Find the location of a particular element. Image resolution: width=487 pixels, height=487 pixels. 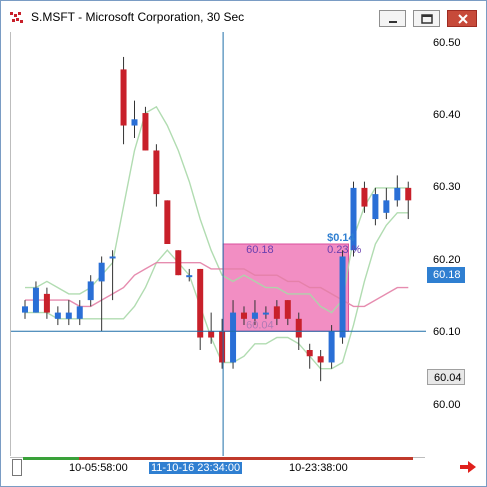

minimize-icon is located at coordinates (393, 22).